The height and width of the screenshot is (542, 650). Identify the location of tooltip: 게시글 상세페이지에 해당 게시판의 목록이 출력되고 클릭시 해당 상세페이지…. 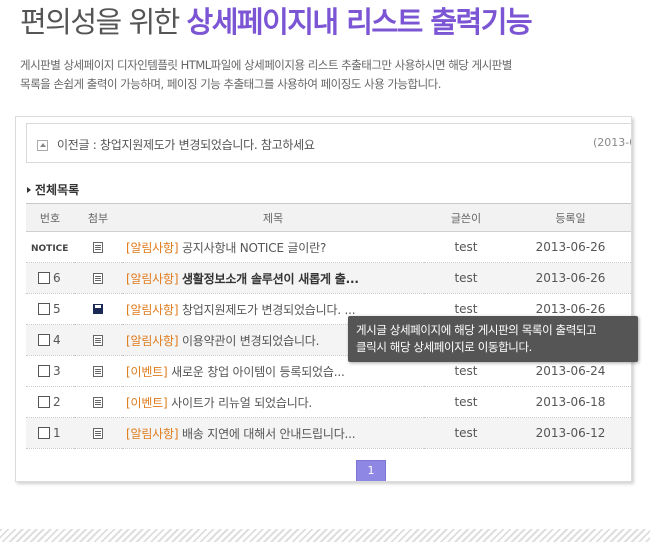
(493, 339).